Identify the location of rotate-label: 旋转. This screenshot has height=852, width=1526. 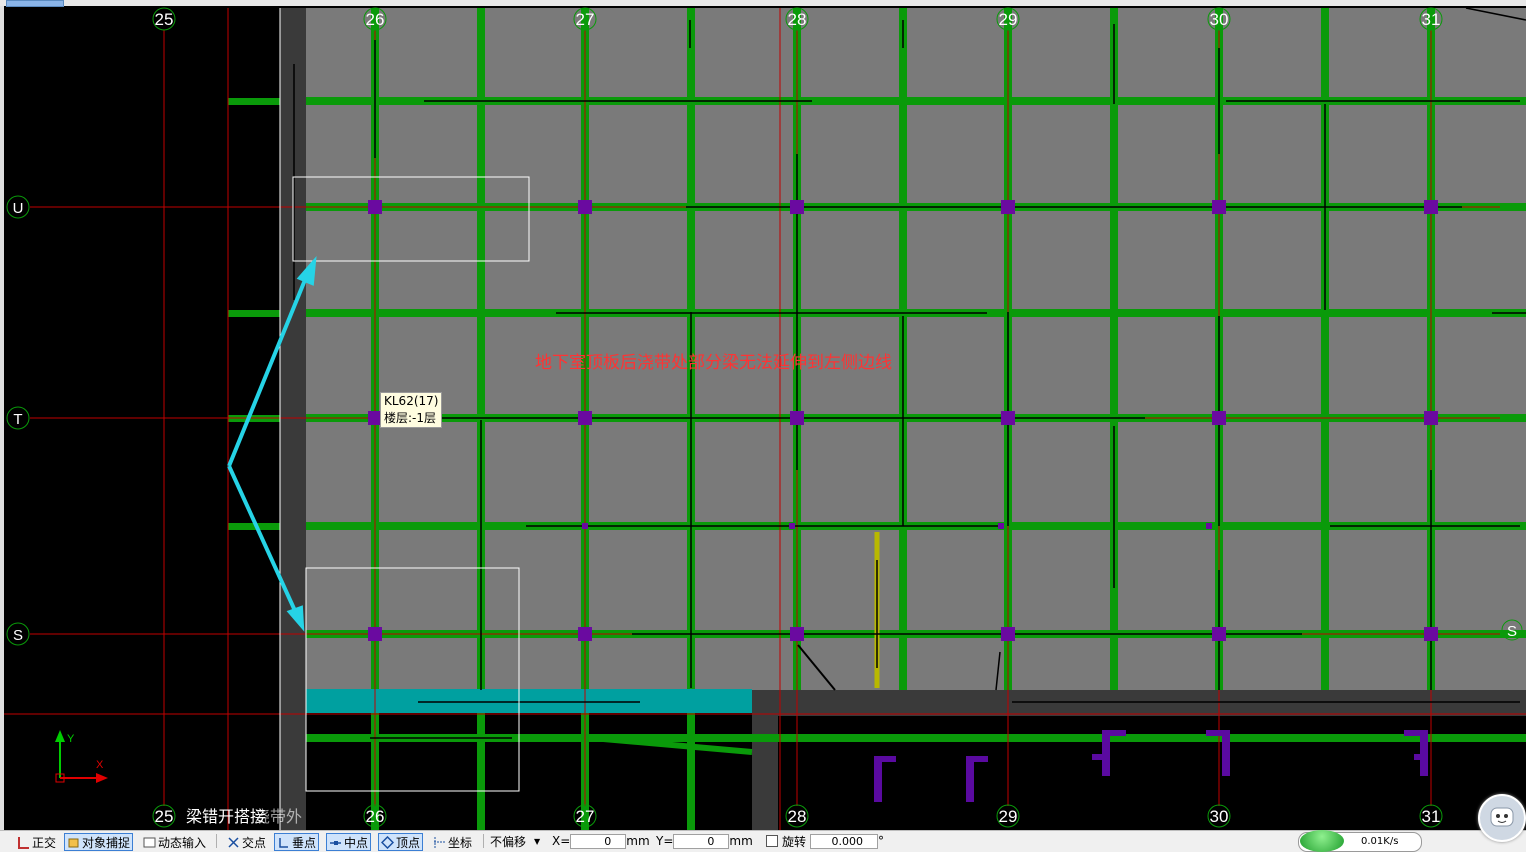
(794, 841).